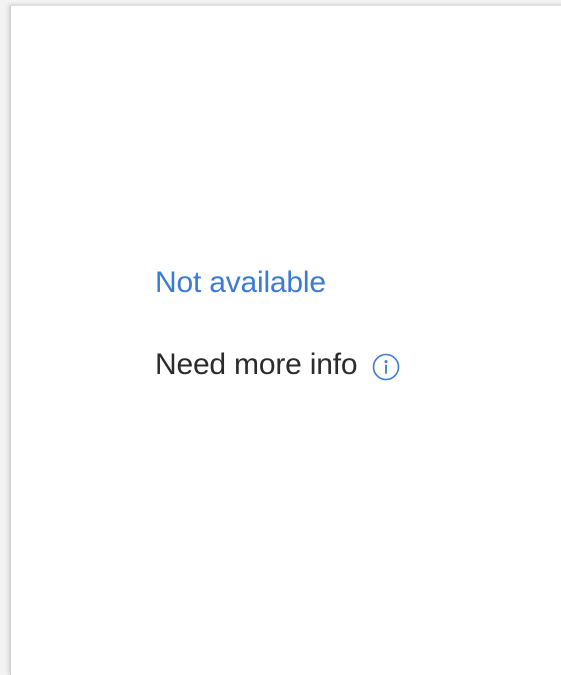 This screenshot has width=561, height=675. What do you see at coordinates (386, 367) in the screenshot?
I see `info-circle-icon` at bounding box center [386, 367].